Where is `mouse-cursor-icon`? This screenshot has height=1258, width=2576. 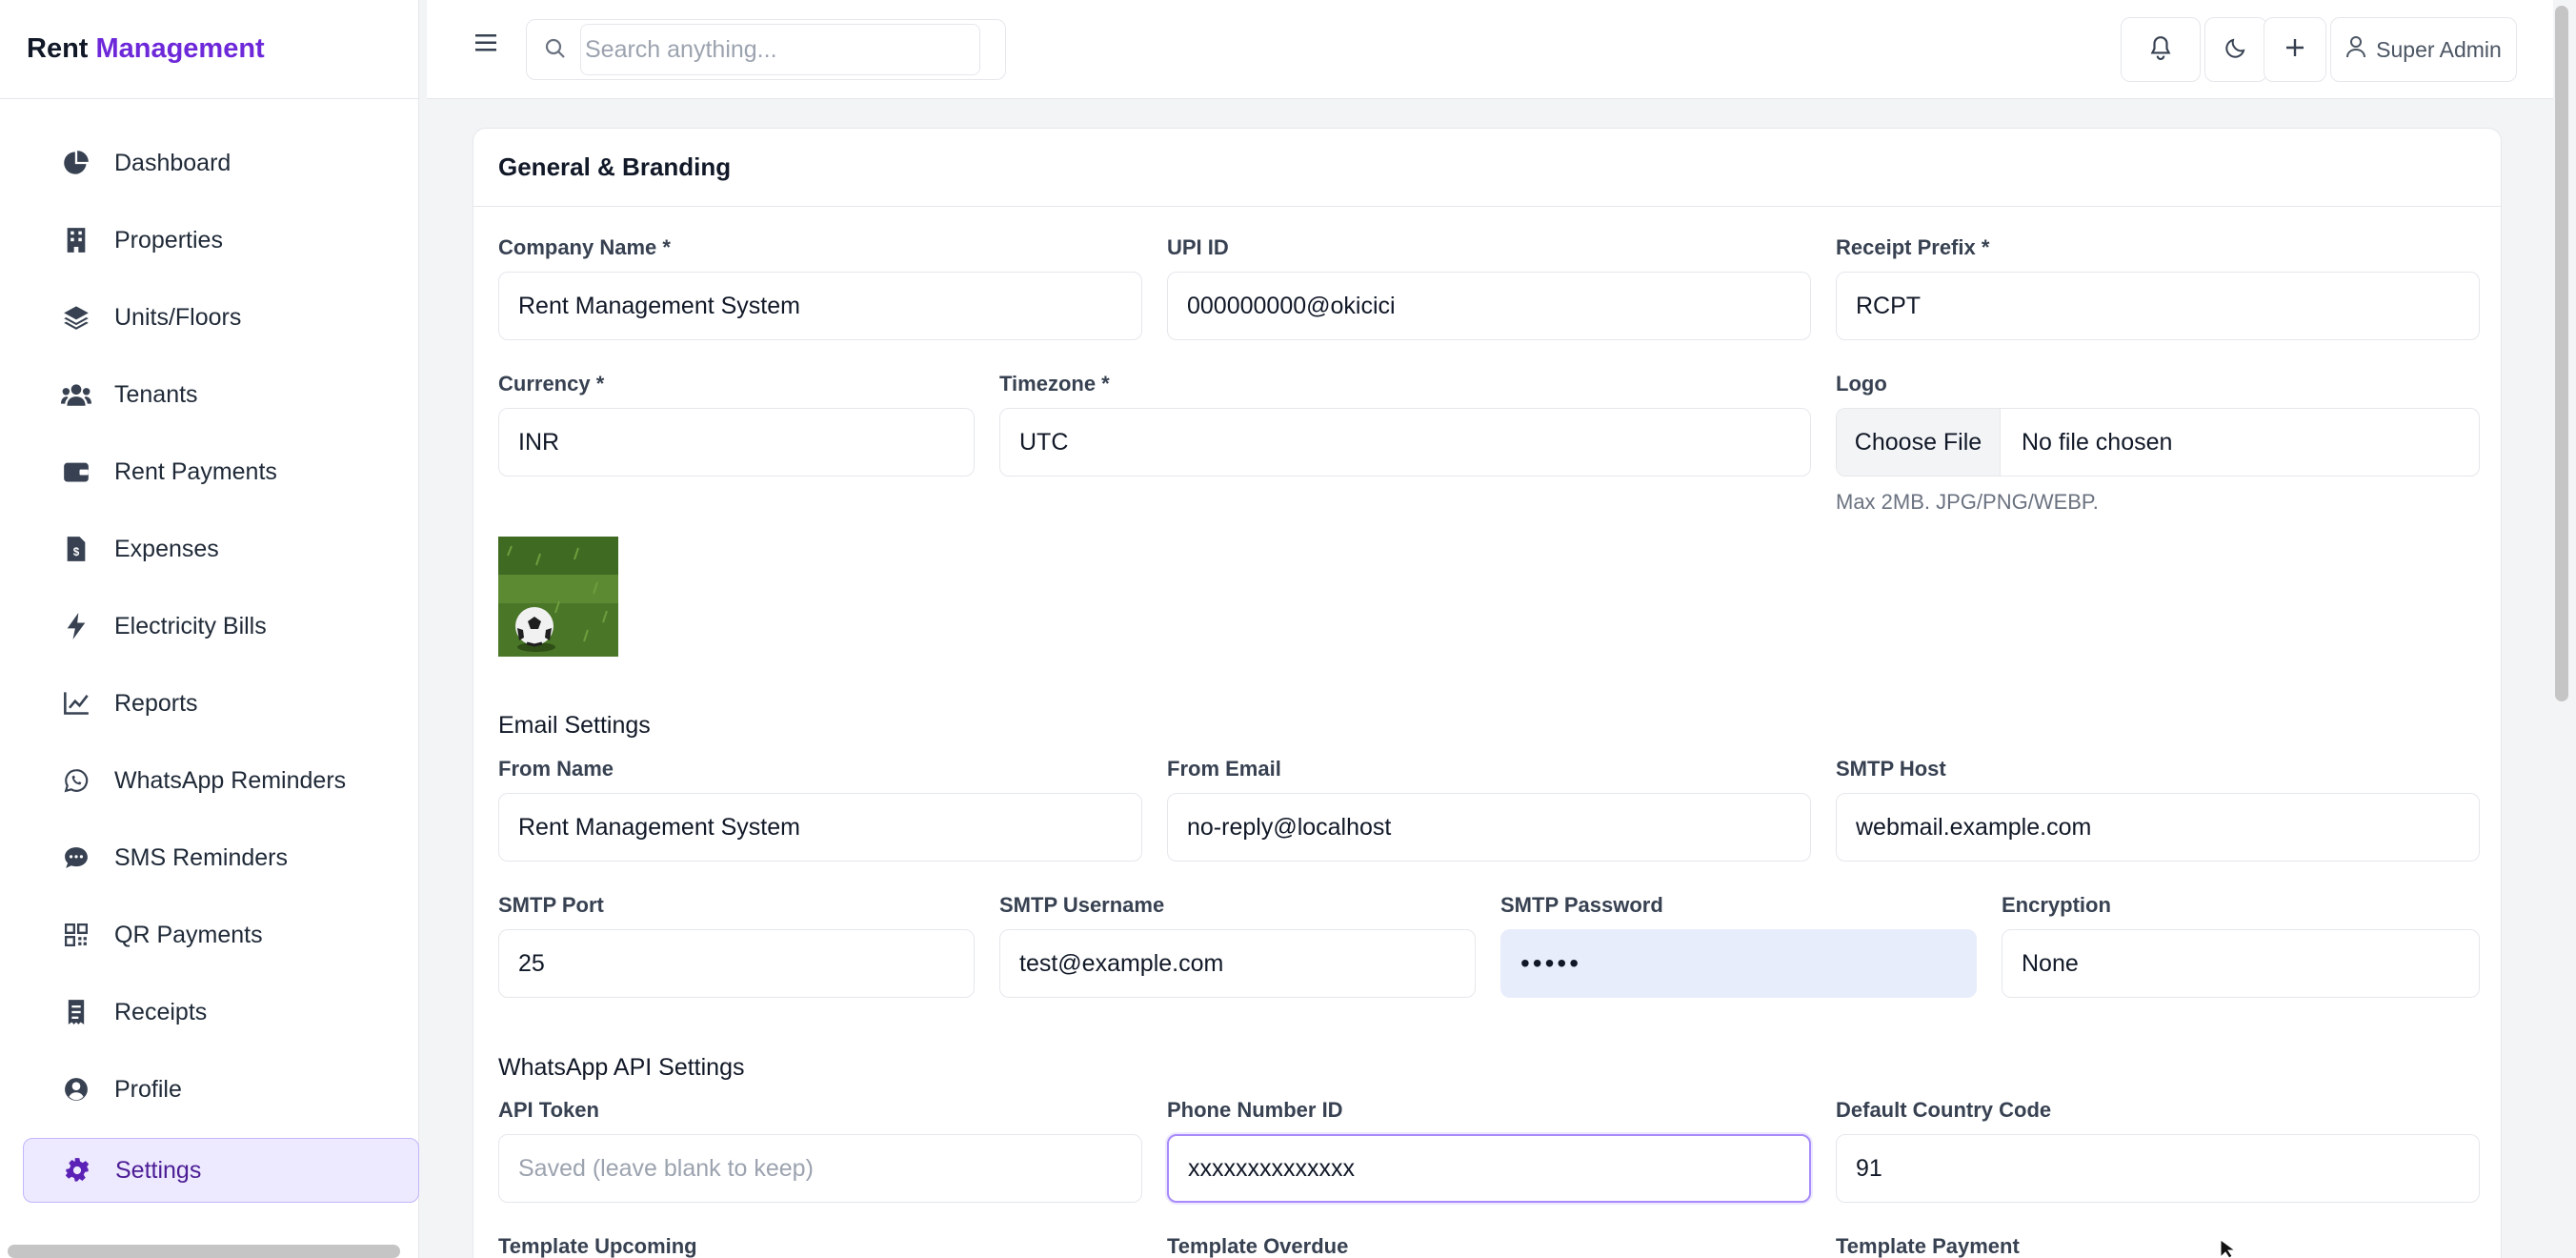
mouse-cursor-icon is located at coordinates (2231, 1248).